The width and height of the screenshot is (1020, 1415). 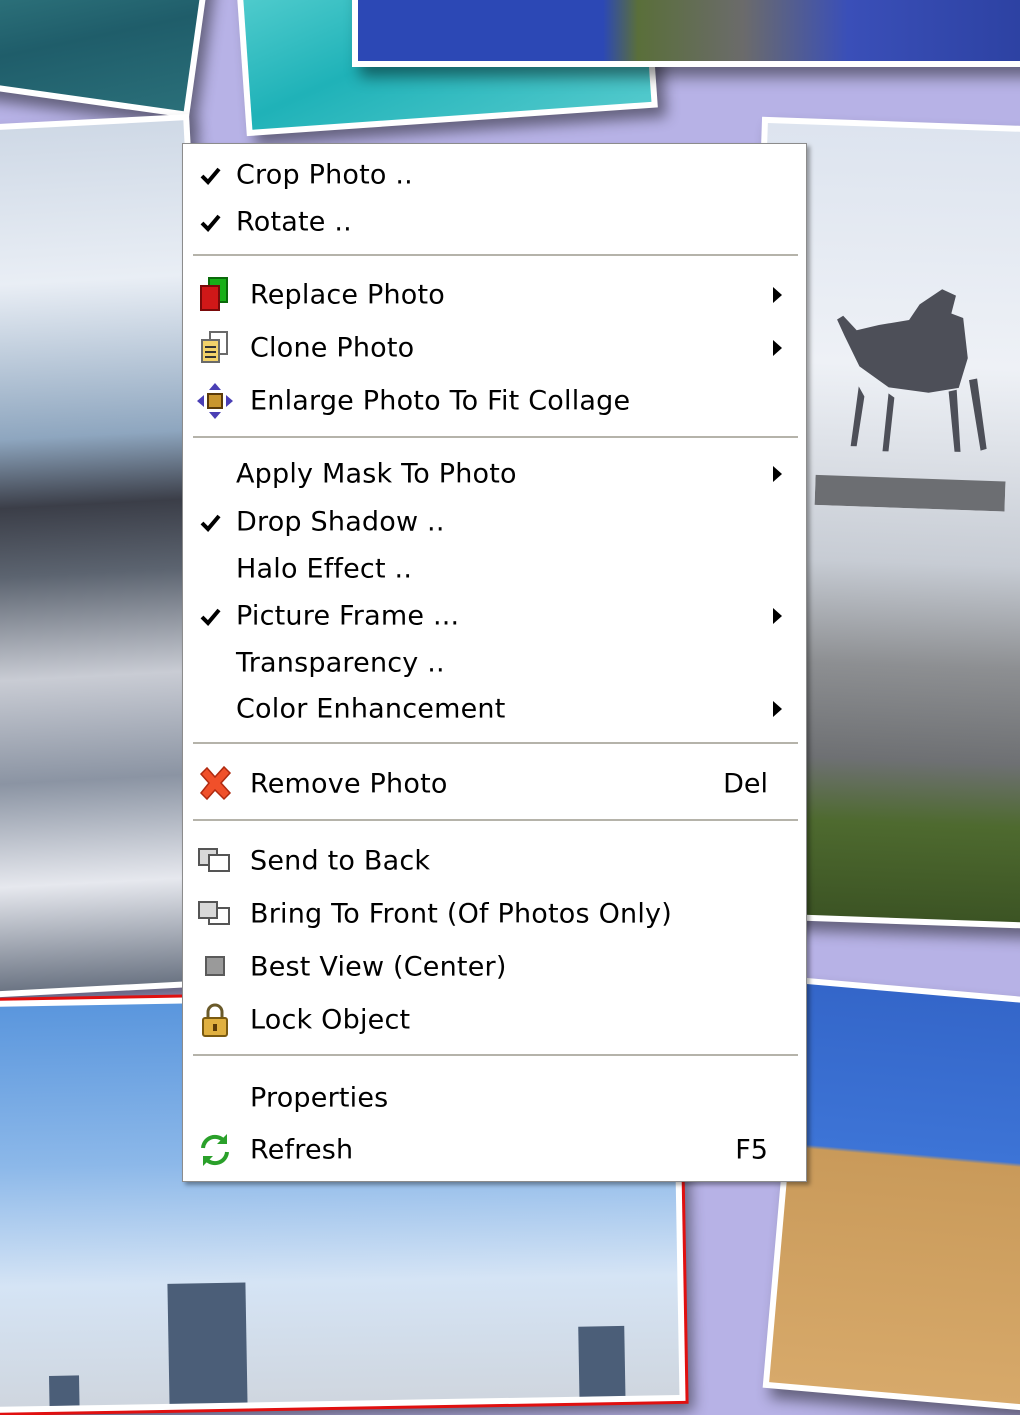 I want to click on padlock-icon, so click(x=215, y=1020).